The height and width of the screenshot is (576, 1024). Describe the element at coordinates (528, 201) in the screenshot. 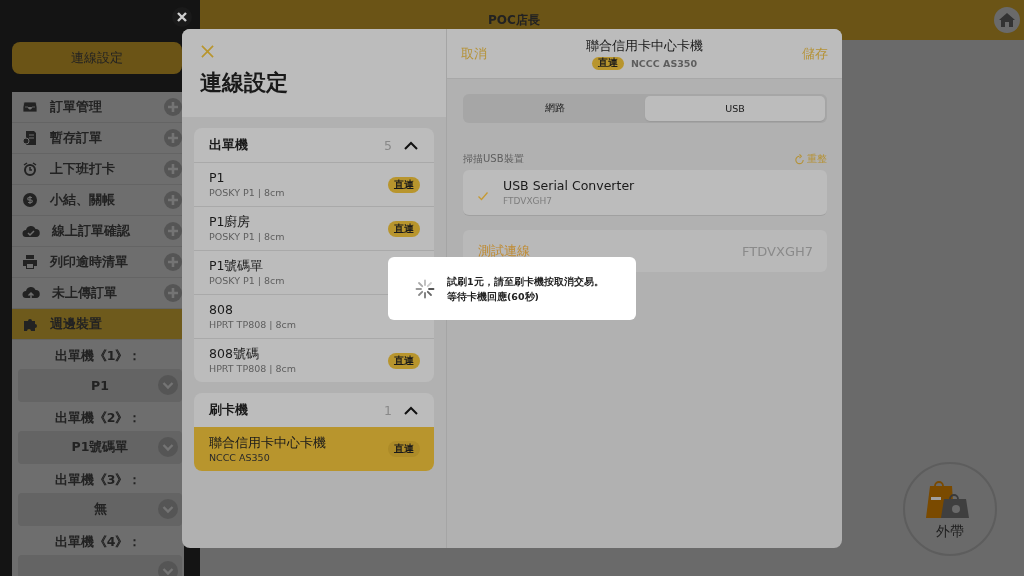

I see `usb-serial: FTDVXGH7` at that location.